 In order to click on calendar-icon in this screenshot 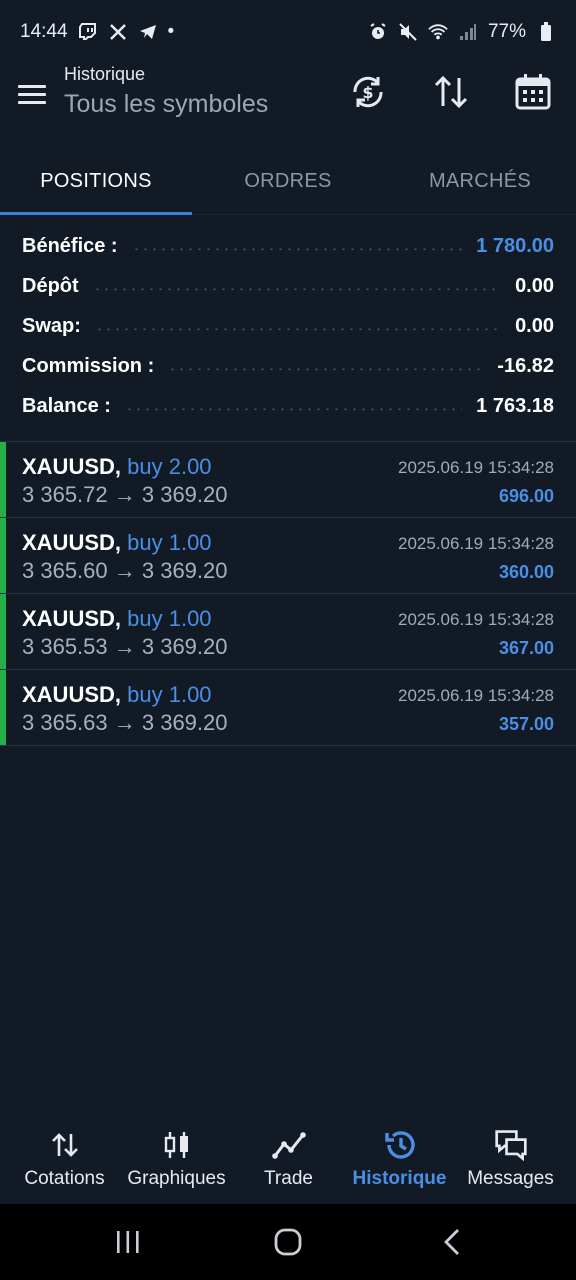, I will do `click(533, 92)`.